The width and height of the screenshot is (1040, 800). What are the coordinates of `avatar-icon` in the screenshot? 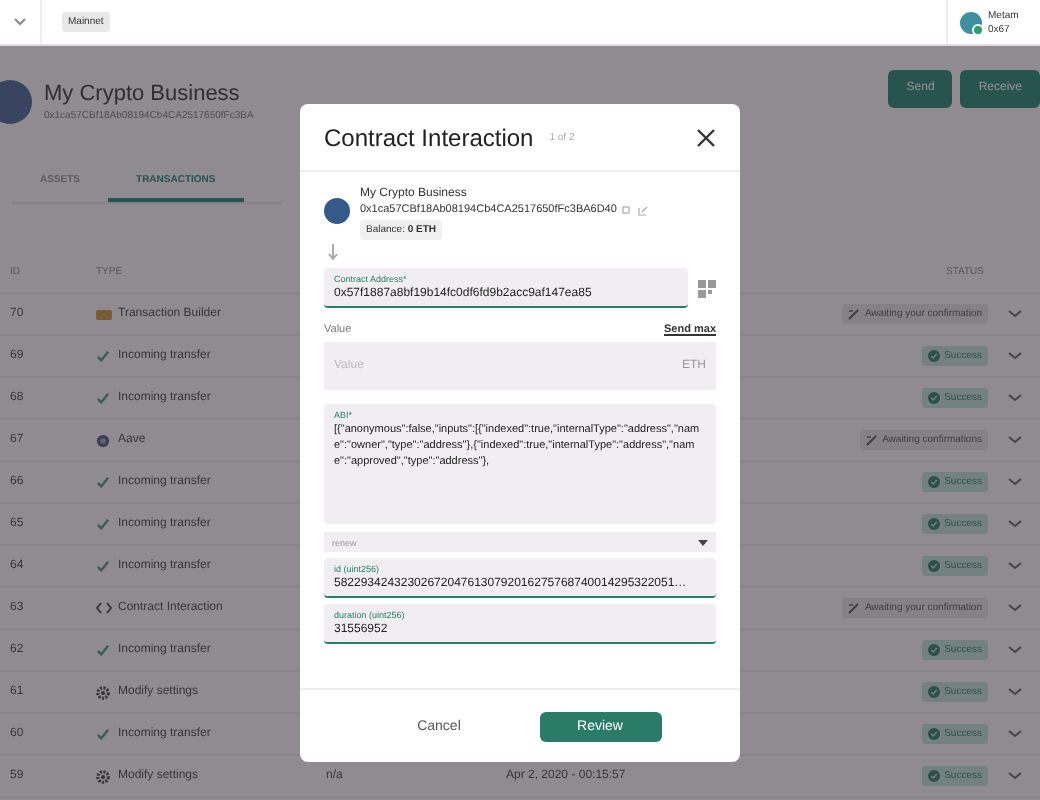 It's located at (971, 22).